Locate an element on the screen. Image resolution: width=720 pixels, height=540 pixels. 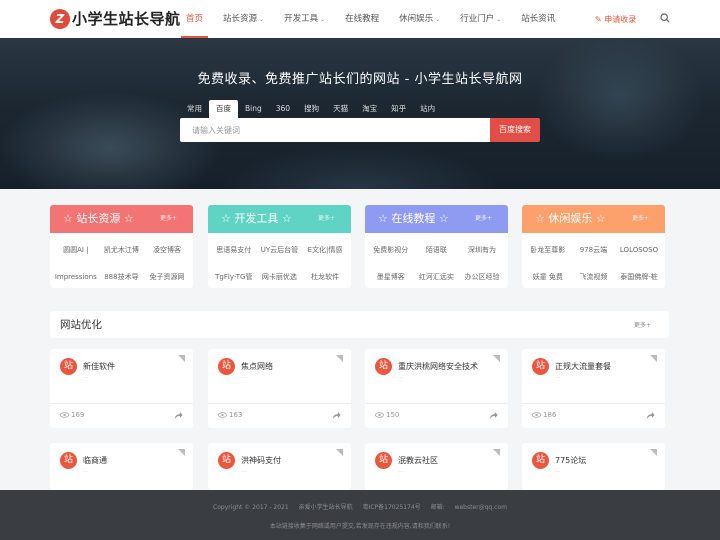
search-box is located at coordinates (335, 130).